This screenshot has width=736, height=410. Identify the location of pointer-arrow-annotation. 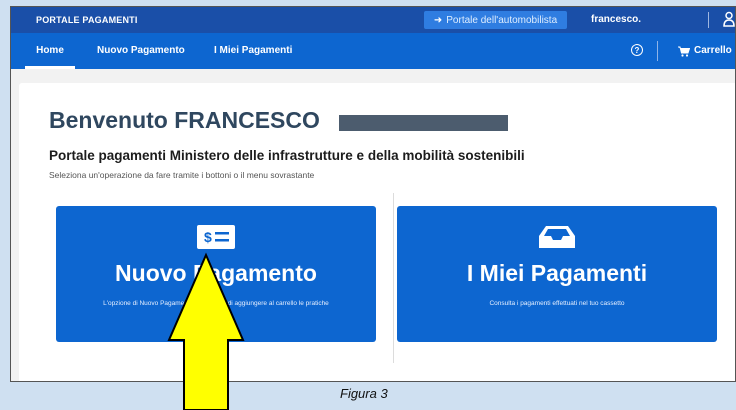
(206, 331).